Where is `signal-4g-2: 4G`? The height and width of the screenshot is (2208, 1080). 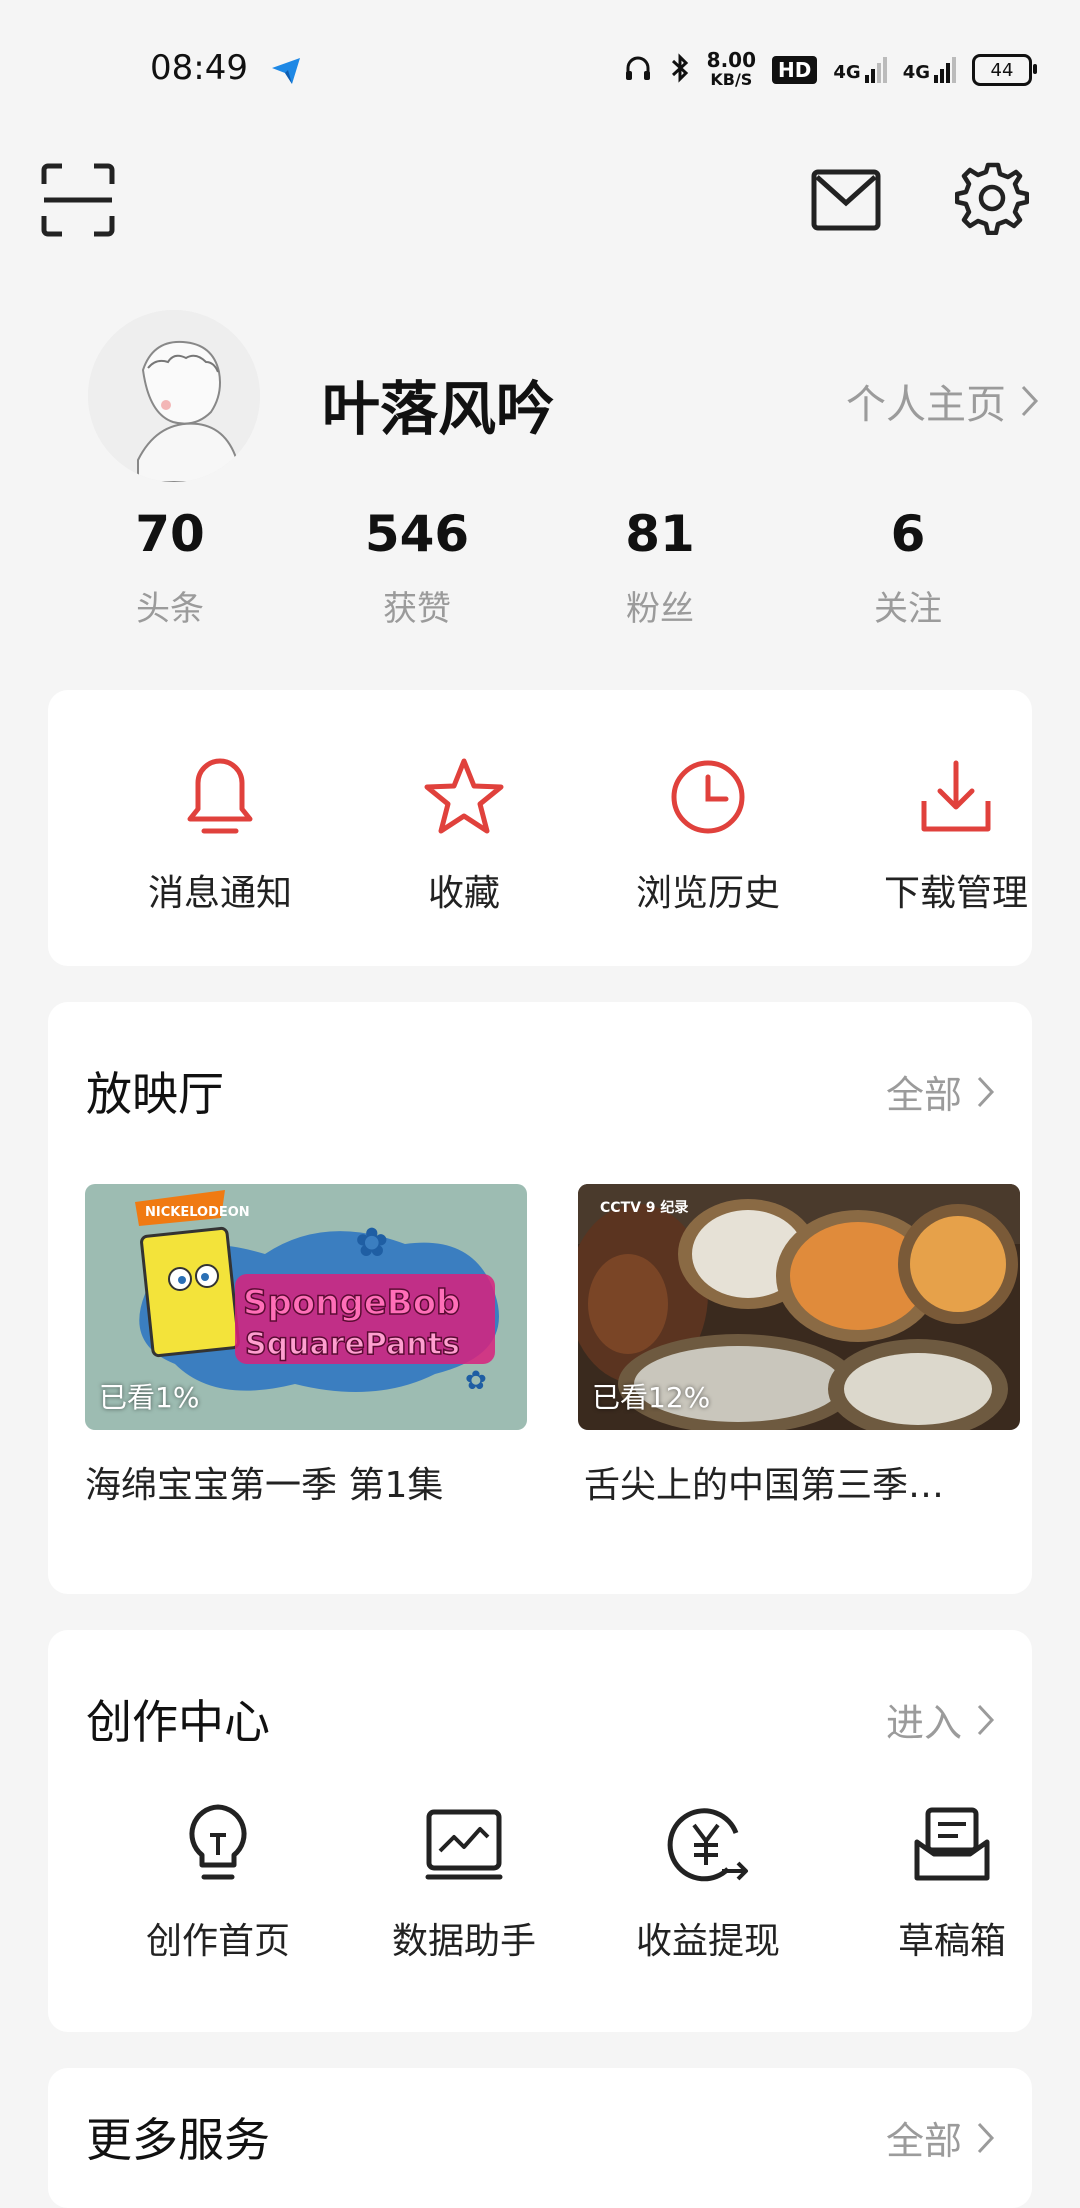
signal-4g-2: 4G is located at coordinates (929, 70).